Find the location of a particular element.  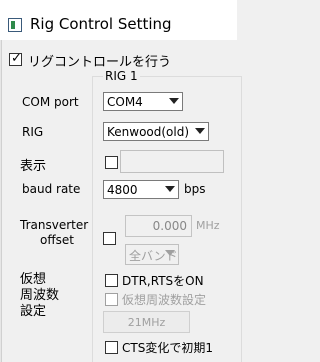

rig-label: RIG is located at coordinates (33, 132).